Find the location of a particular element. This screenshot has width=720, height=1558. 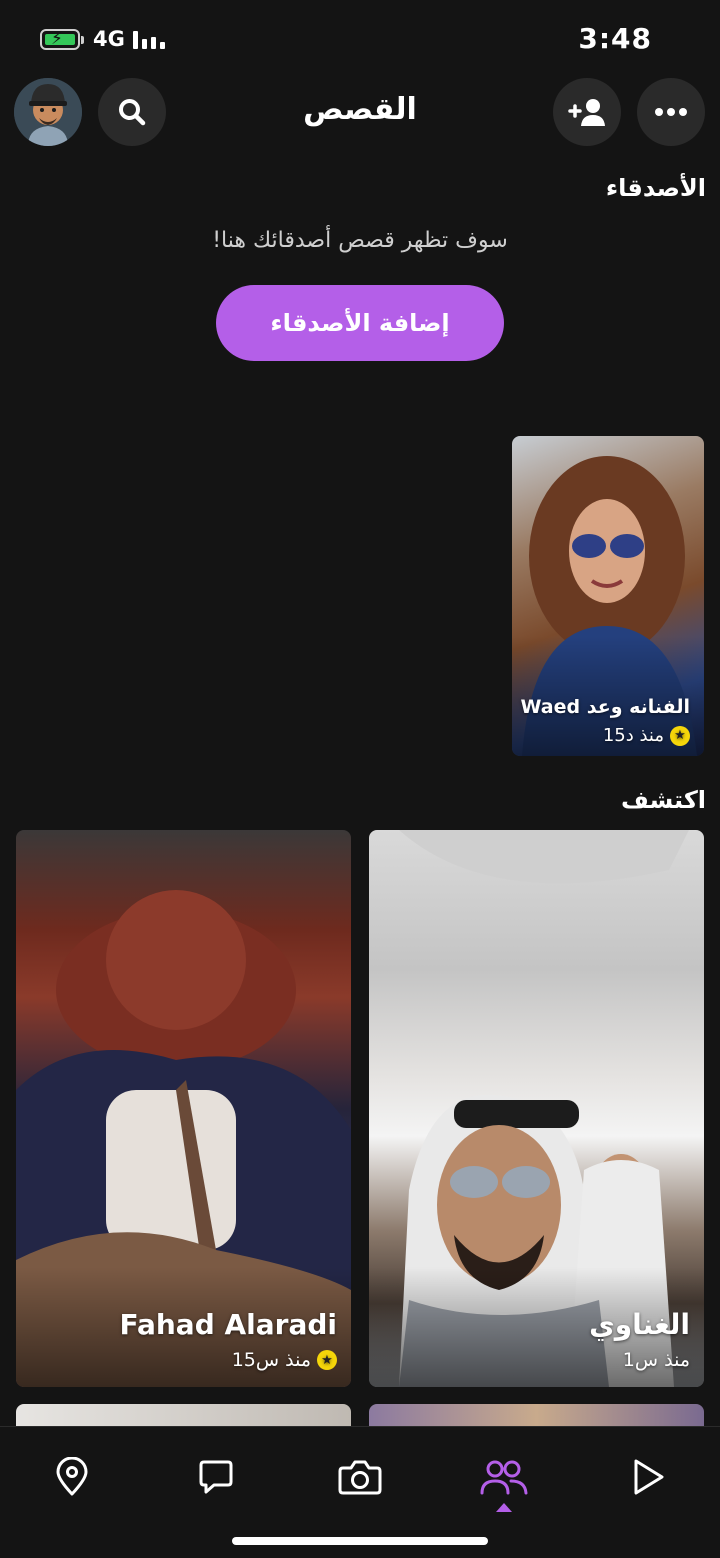

camera-icon is located at coordinates (360, 1477).